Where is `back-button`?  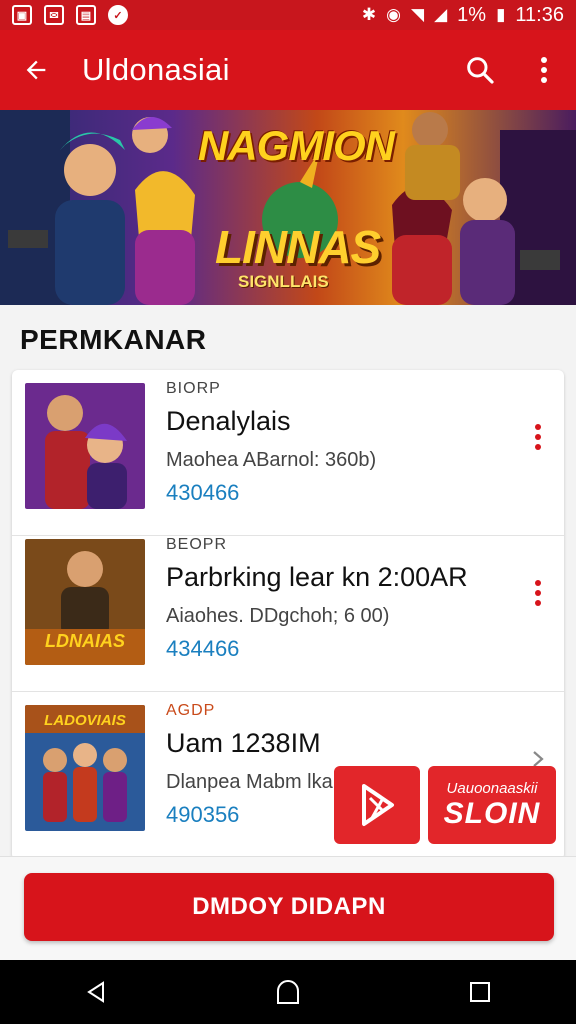
back-button is located at coordinates (36, 70).